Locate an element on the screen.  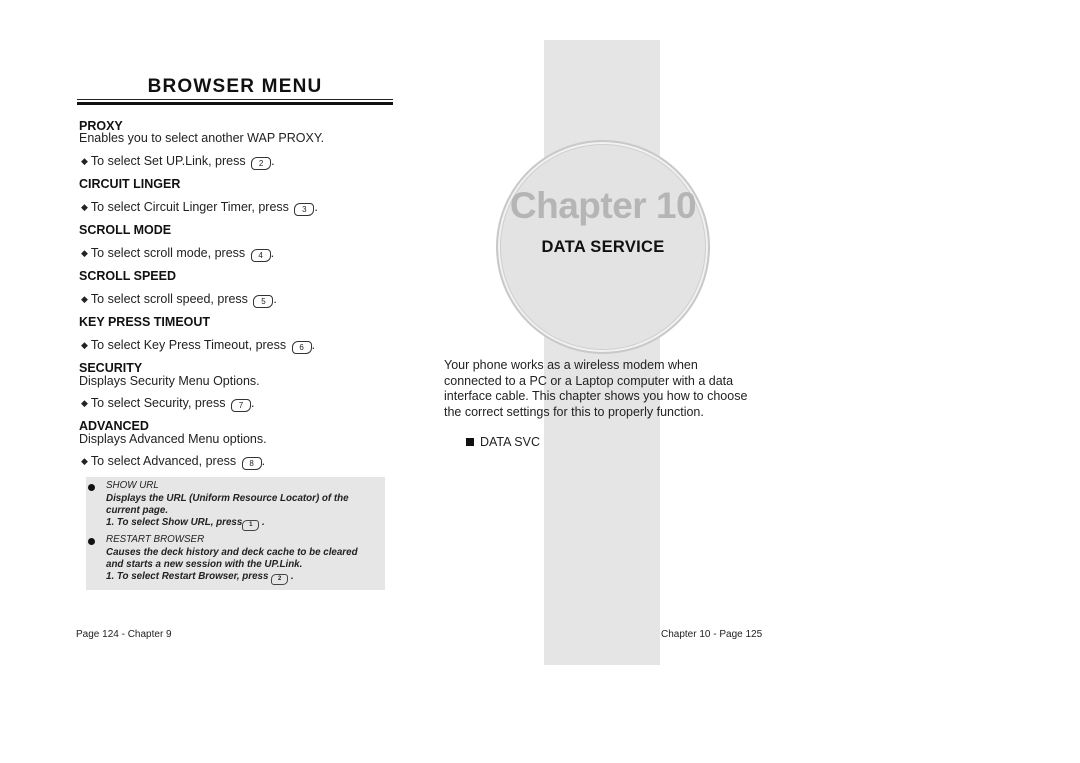
section-desc-advanced: Displays Advanced Menu options. is located at coordinates (173, 439).